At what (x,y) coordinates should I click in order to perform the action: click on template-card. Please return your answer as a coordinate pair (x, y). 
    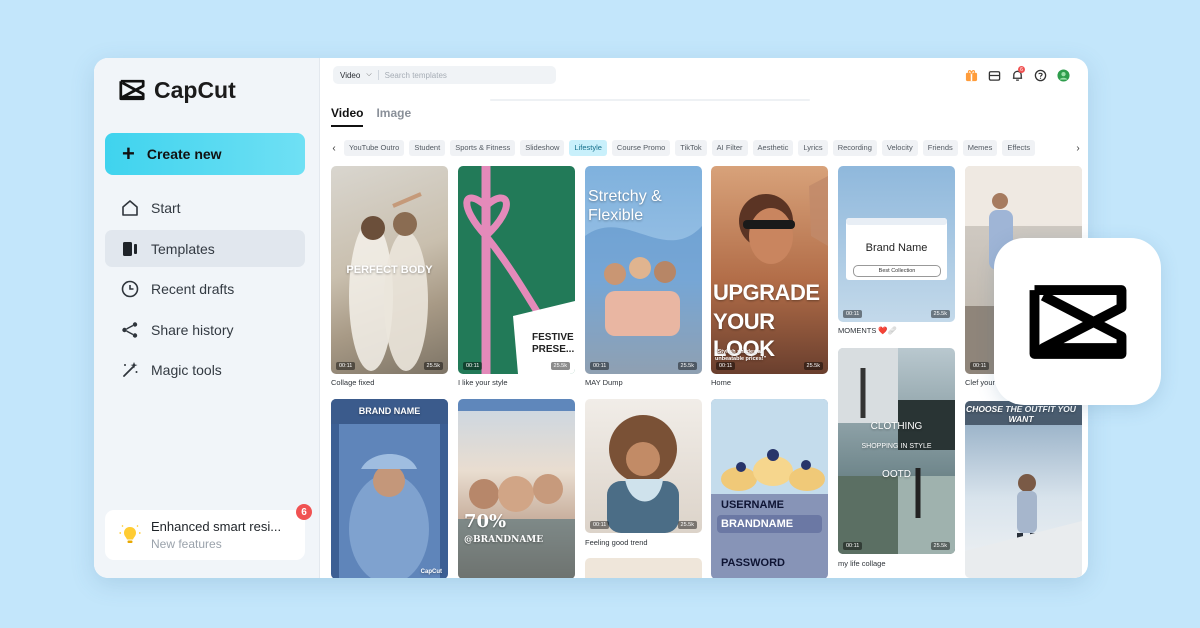
    Looking at the image, I should click on (643, 568).